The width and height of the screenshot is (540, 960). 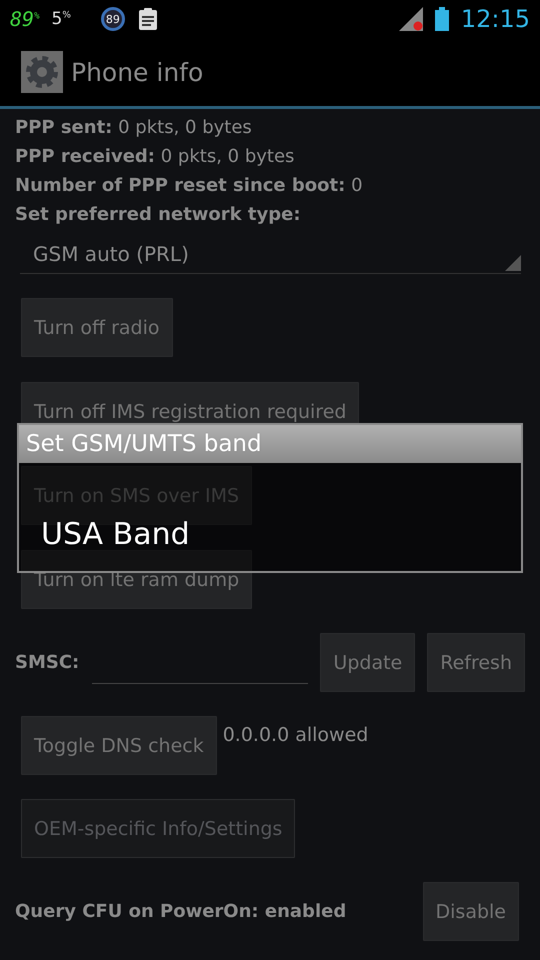 I want to click on info-line: Number of PPP reset since boot: 0, so click(x=189, y=186).